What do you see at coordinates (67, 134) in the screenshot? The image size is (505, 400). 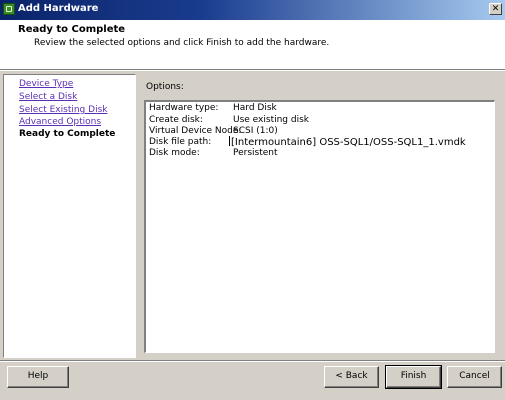 I see `nav-ready-to-complete: Ready to Complete` at bounding box center [67, 134].